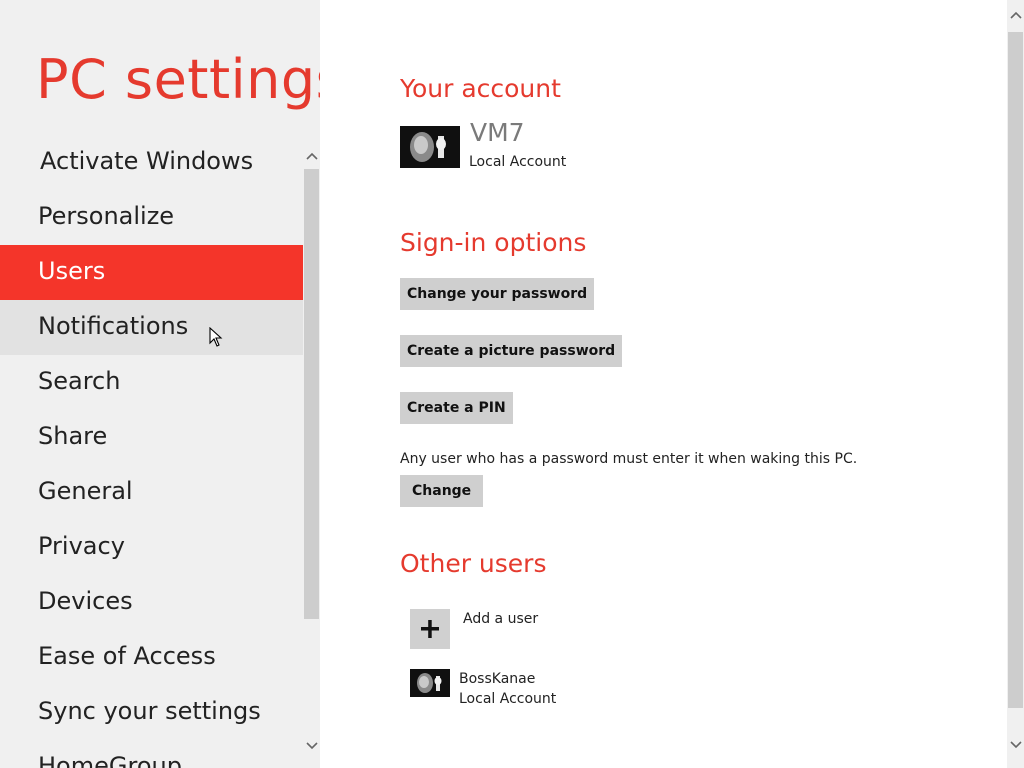 This screenshot has height=768, width=1024. Describe the element at coordinates (151, 657) in the screenshot. I see `nav-item-ease-of-access: Ease of Access` at that location.